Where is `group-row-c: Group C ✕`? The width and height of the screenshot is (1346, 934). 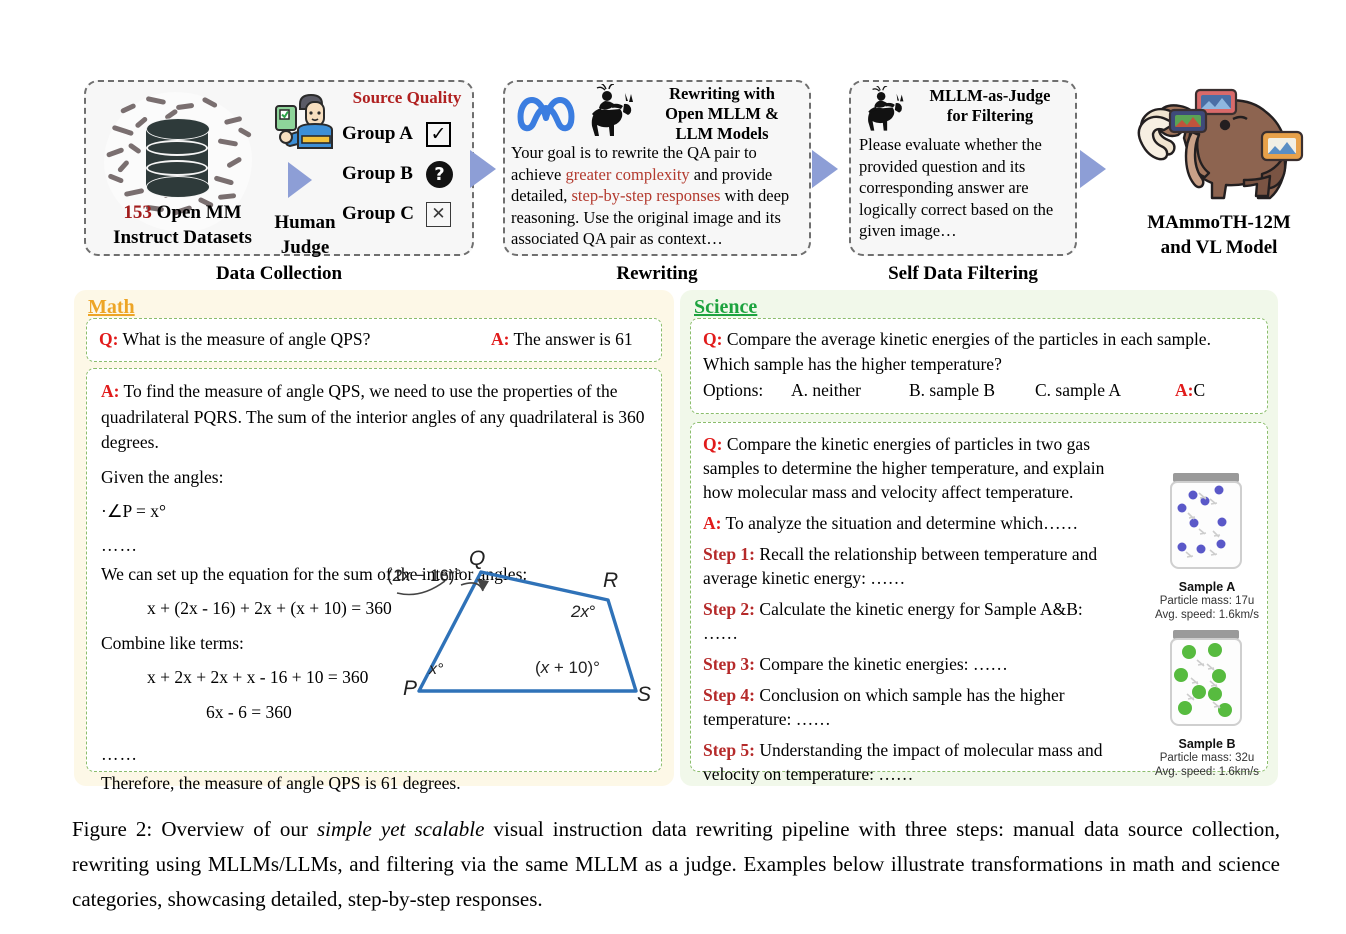
group-row-c: Group C ✕ is located at coordinates (407, 214).